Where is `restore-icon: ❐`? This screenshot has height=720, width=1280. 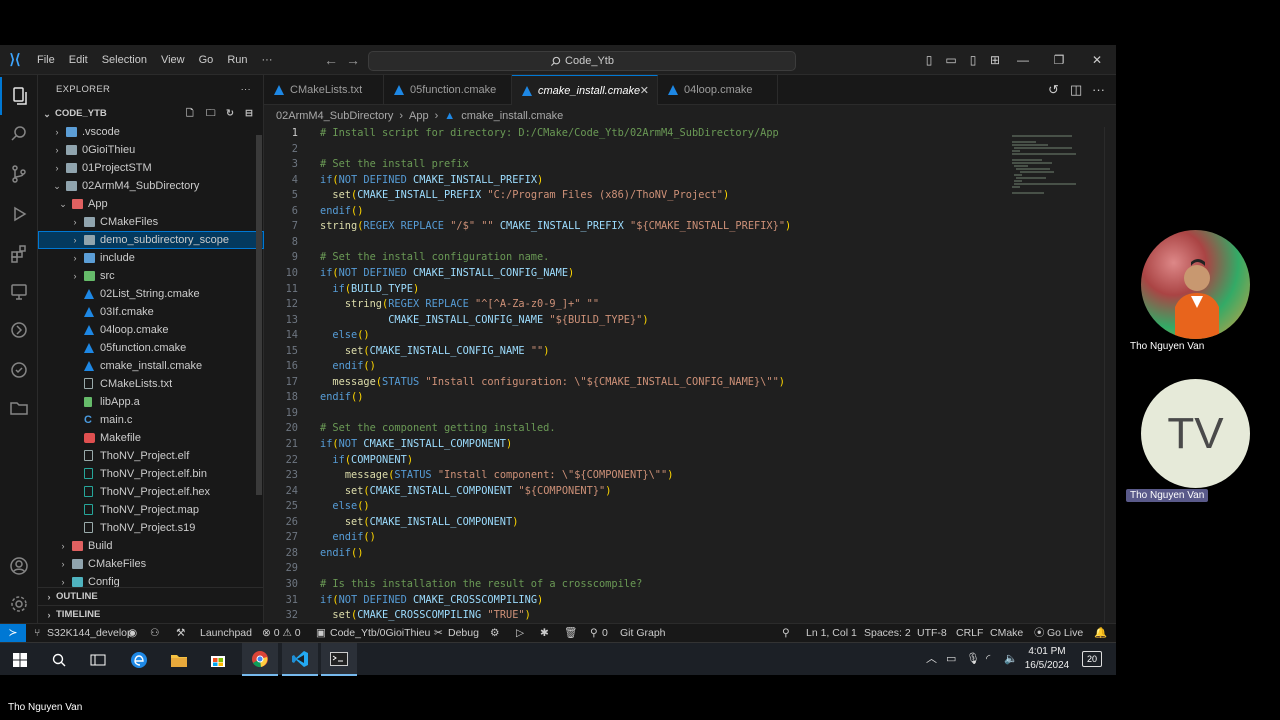 restore-icon: ❐ is located at coordinates (1059, 60).